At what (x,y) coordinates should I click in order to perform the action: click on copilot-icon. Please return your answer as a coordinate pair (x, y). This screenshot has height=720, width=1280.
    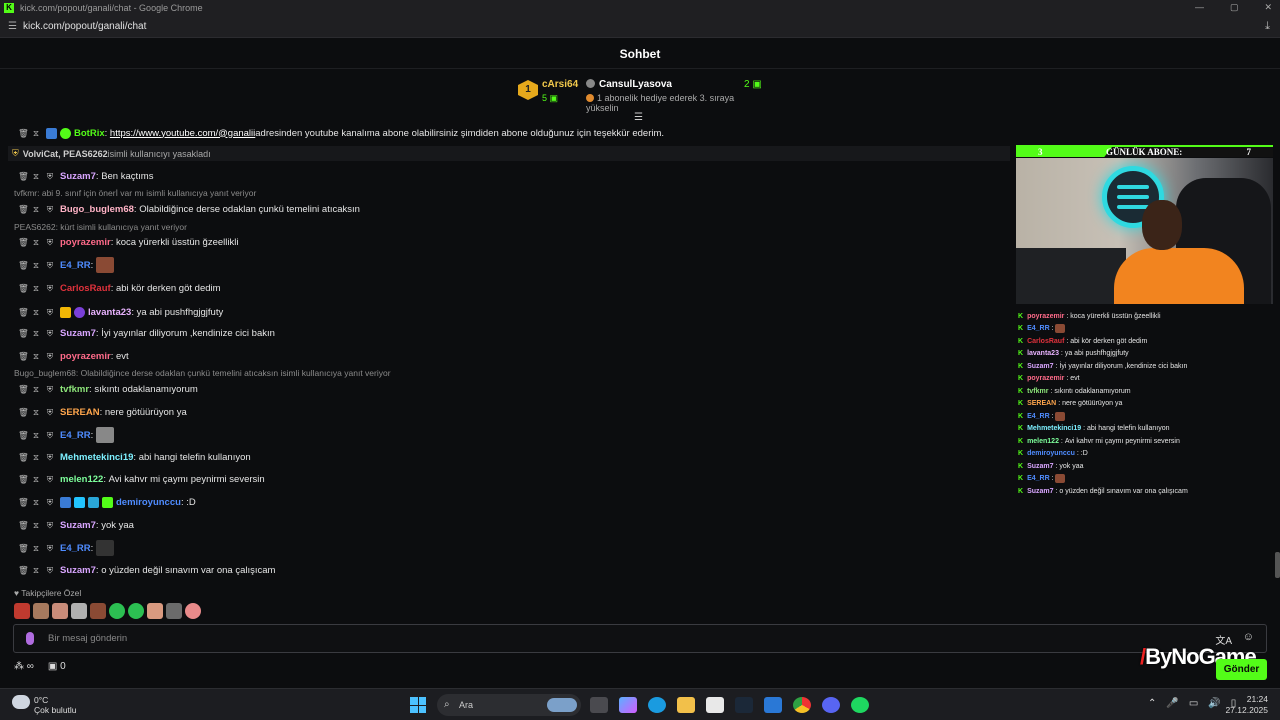
    Looking at the image, I should click on (628, 705).